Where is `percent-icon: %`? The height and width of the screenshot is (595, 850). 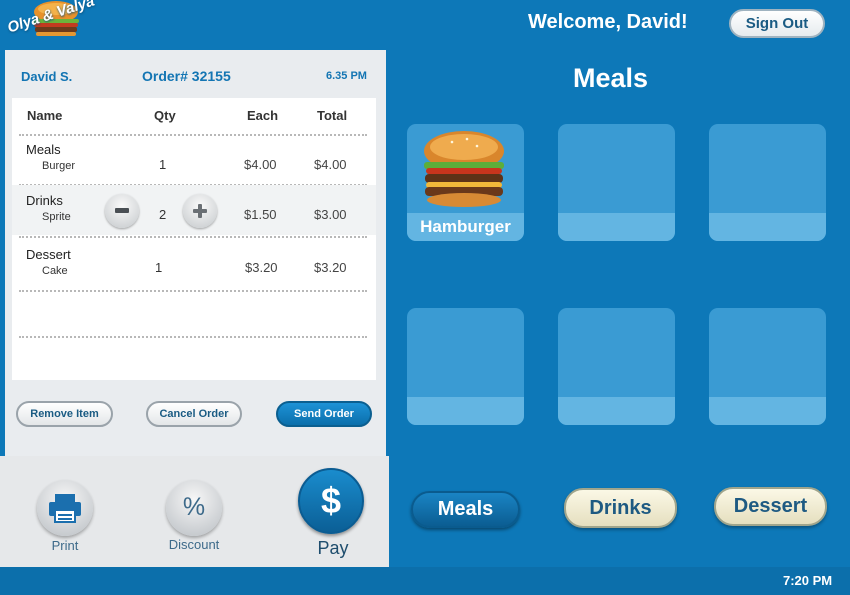
percent-icon: % is located at coordinates (194, 507).